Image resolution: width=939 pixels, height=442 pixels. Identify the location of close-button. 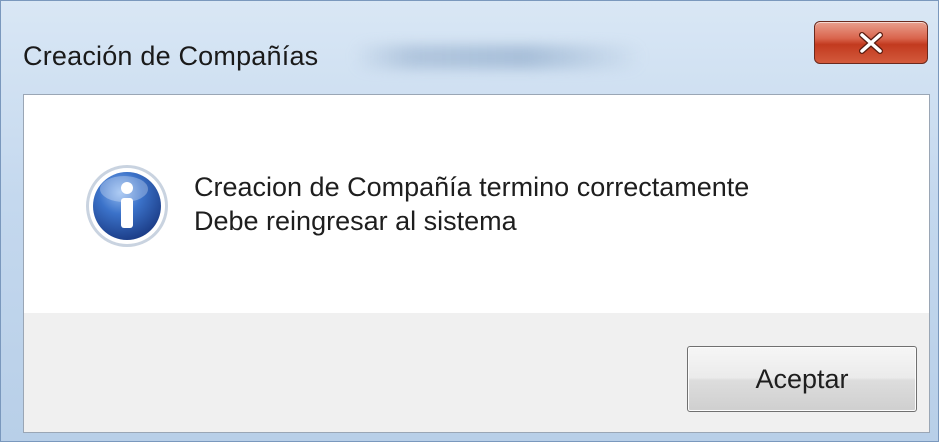
(871, 42).